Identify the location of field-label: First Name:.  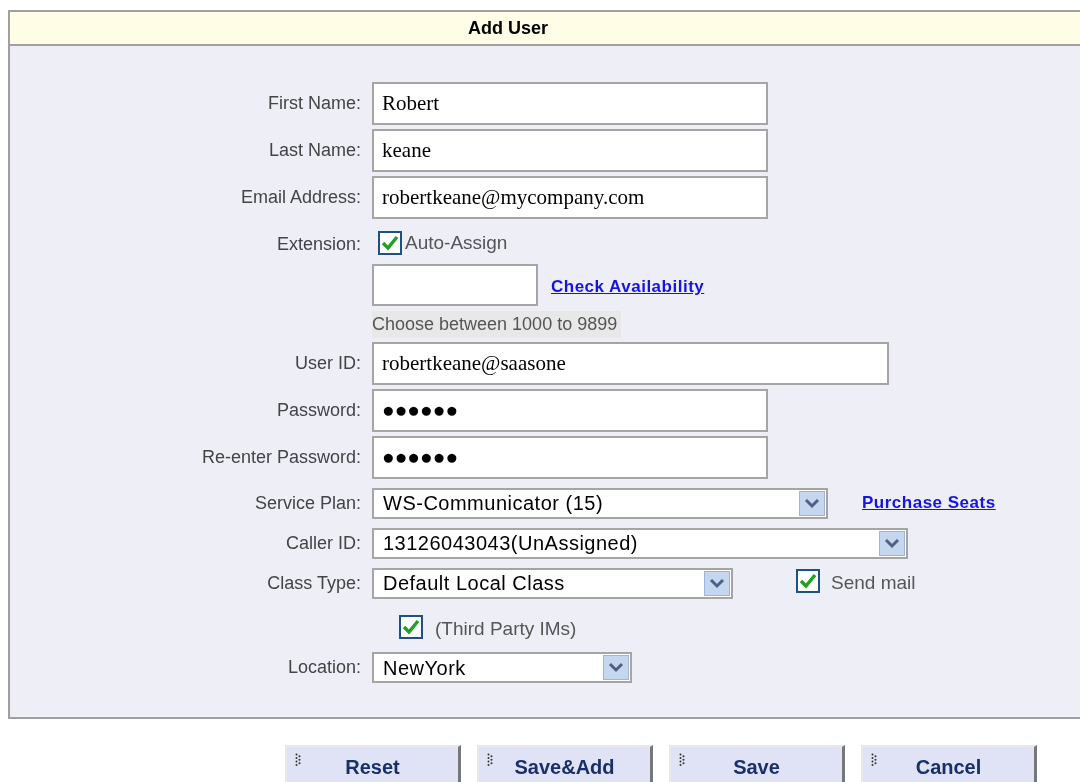
(314, 103).